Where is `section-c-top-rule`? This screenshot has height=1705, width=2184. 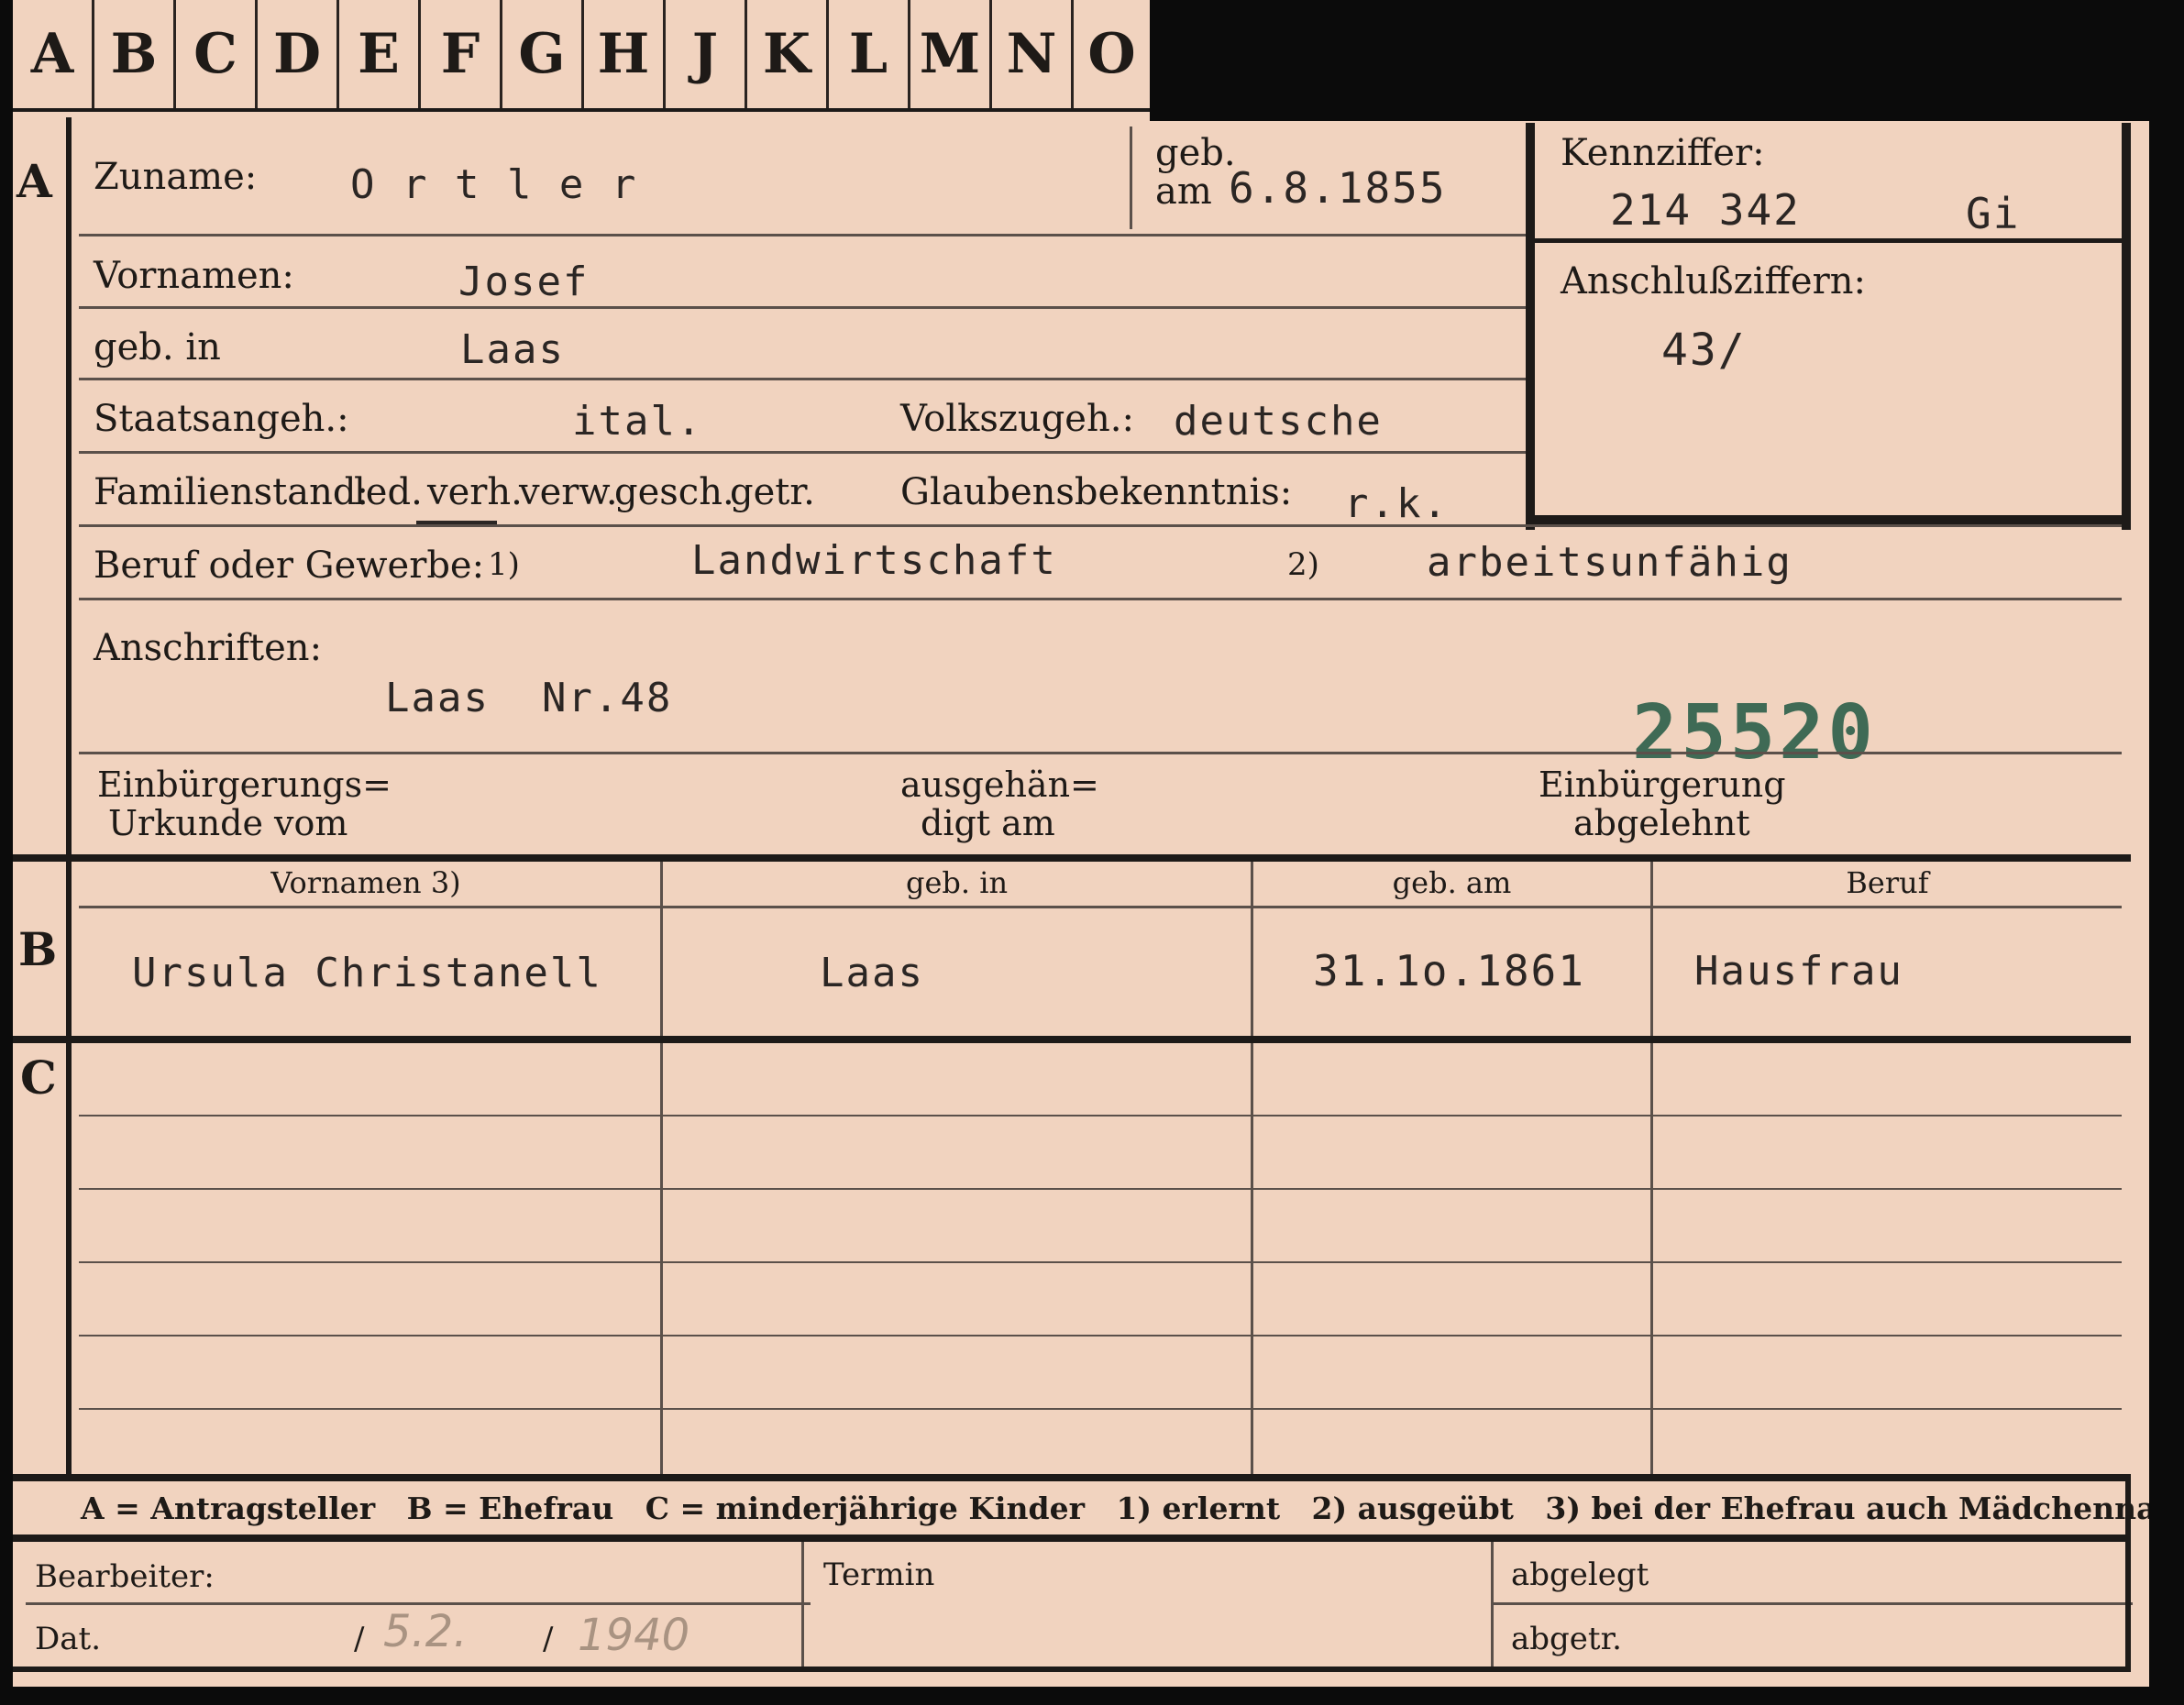
section-c-top-rule is located at coordinates (1072, 1039).